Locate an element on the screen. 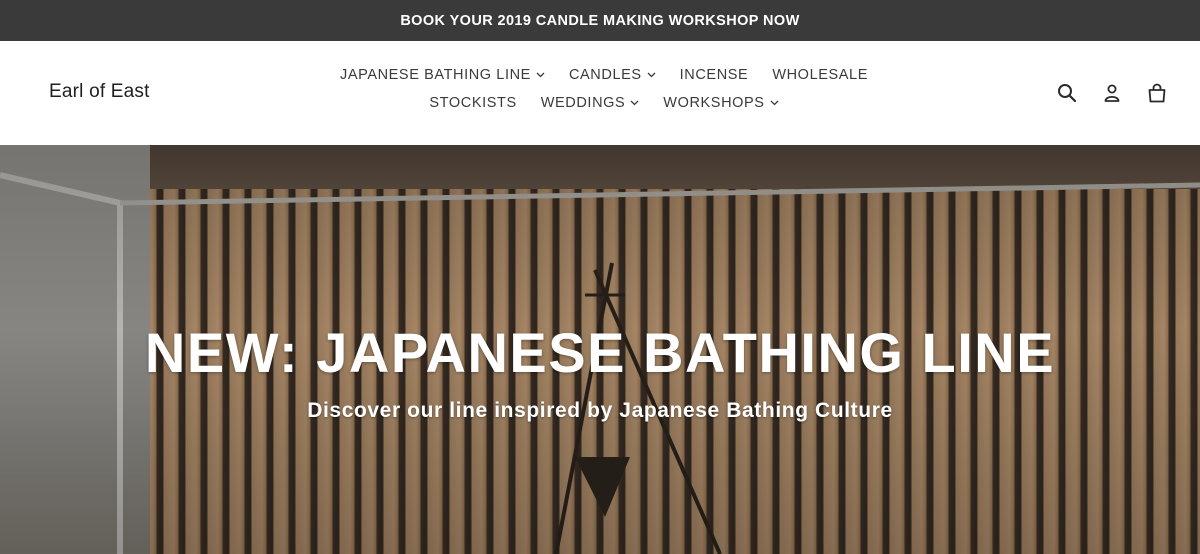 The height and width of the screenshot is (554, 1200). nav-item-workshops: WORKSHOPS is located at coordinates (721, 103).